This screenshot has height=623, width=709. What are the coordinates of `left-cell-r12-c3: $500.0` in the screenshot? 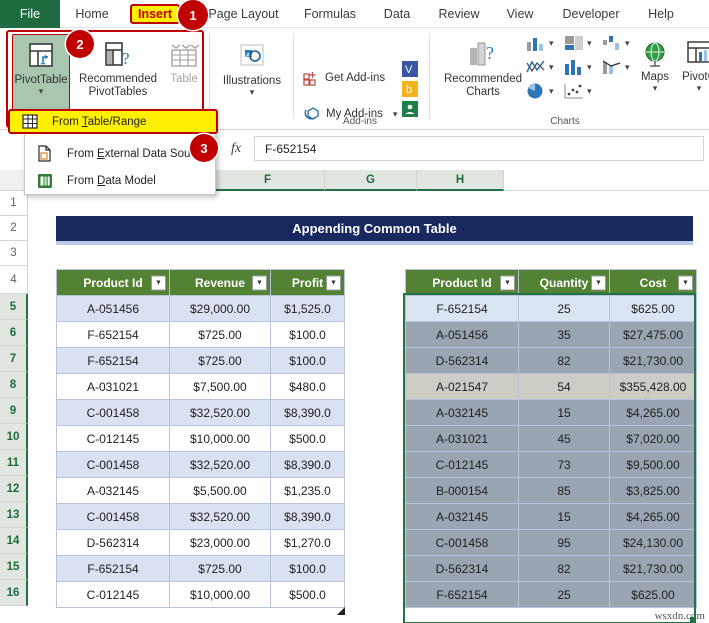 It's located at (307, 594).